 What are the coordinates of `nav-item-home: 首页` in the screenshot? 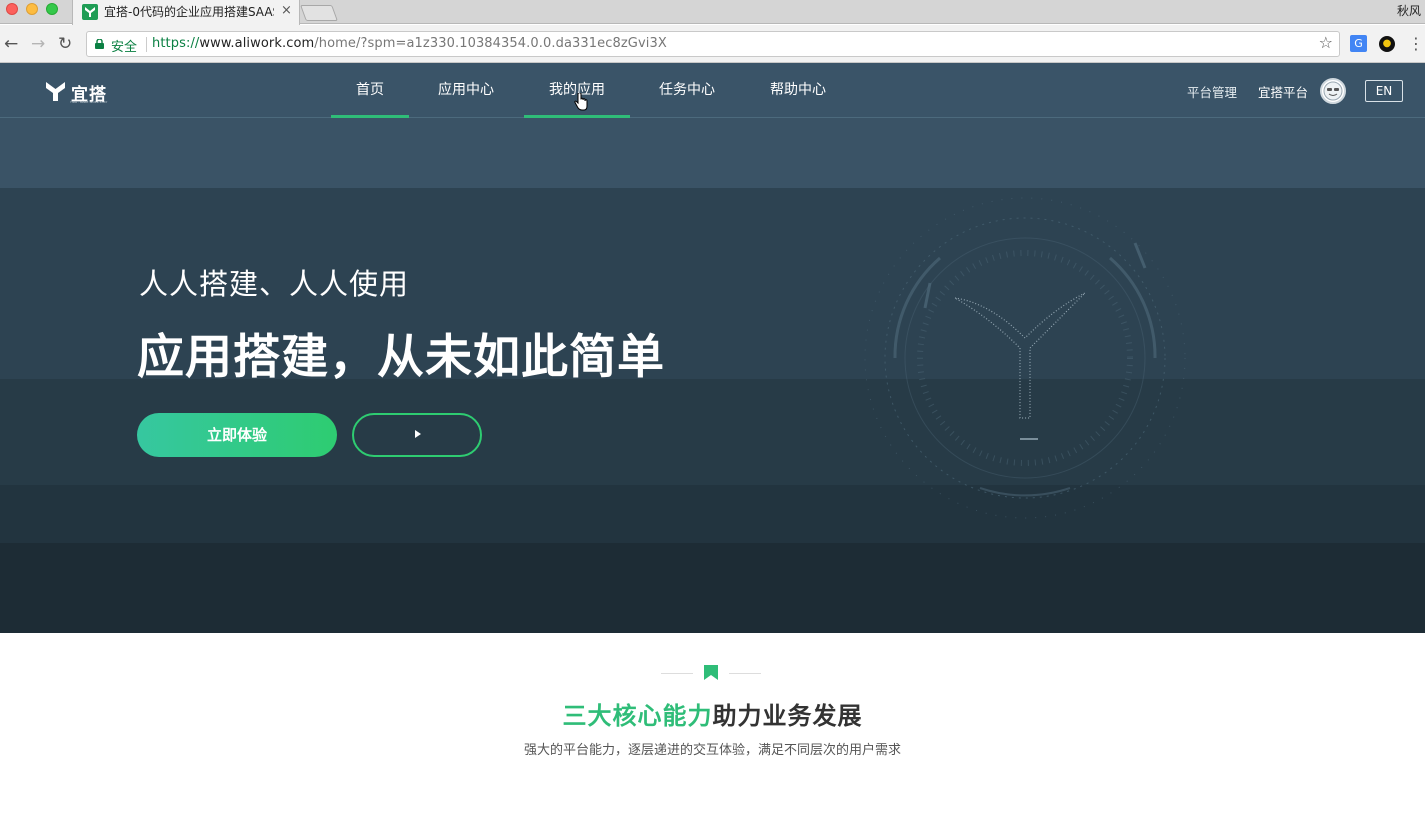 It's located at (370, 90).